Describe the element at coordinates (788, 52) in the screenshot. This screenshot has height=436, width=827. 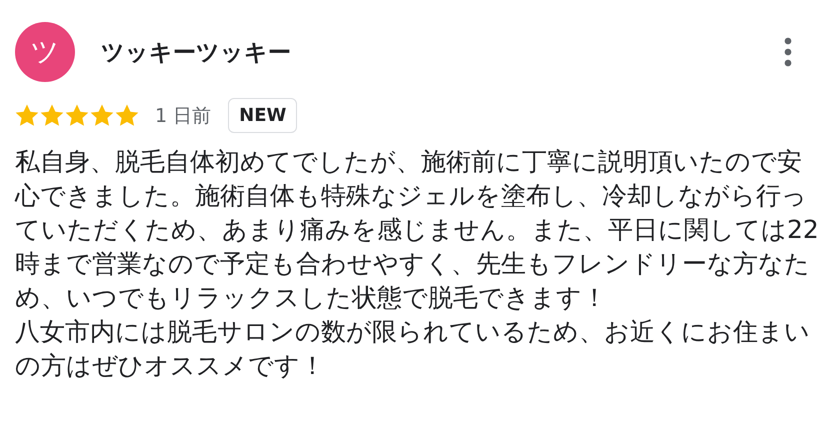
I see `more-options-icon` at that location.